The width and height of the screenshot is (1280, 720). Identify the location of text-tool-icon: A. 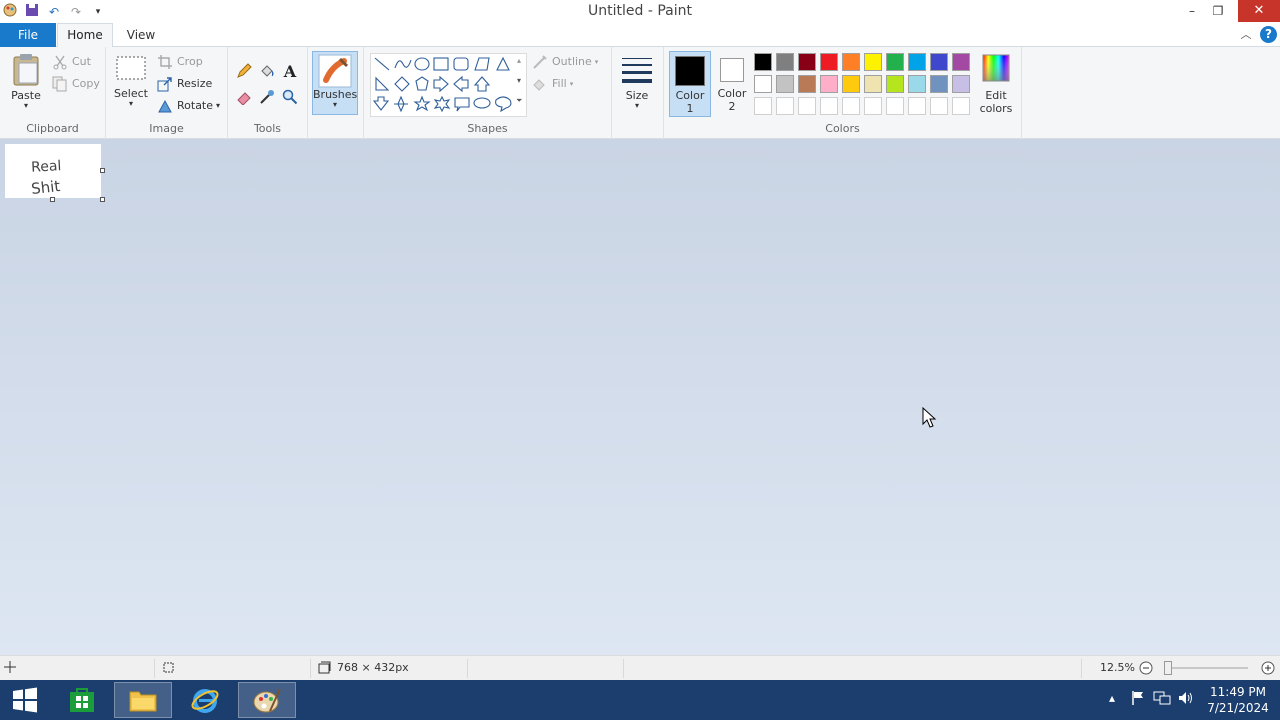
(290, 71).